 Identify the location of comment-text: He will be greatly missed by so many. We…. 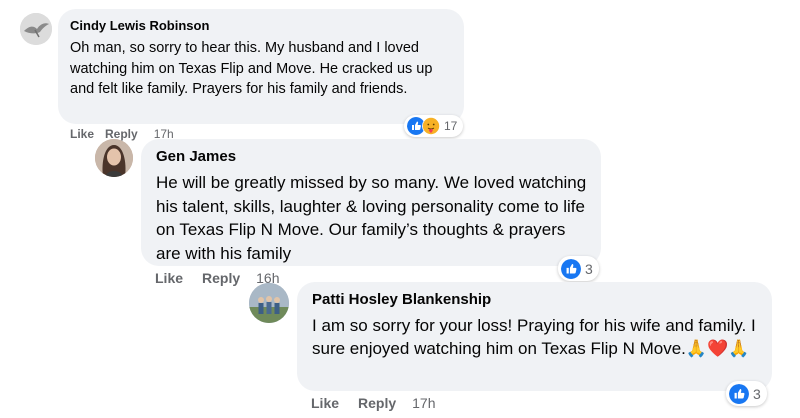
(371, 218).